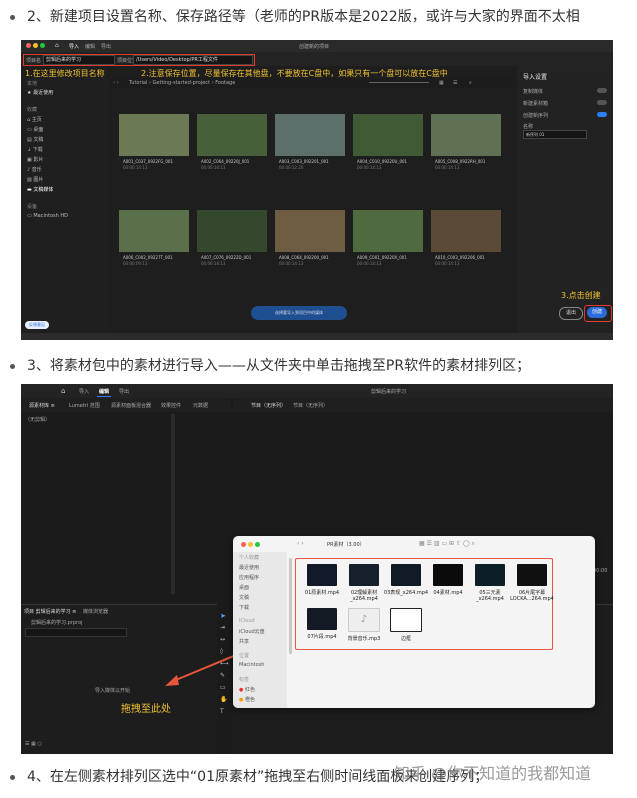  What do you see at coordinates (35, 45) in the screenshot?
I see `minimize-window-icon` at bounding box center [35, 45].